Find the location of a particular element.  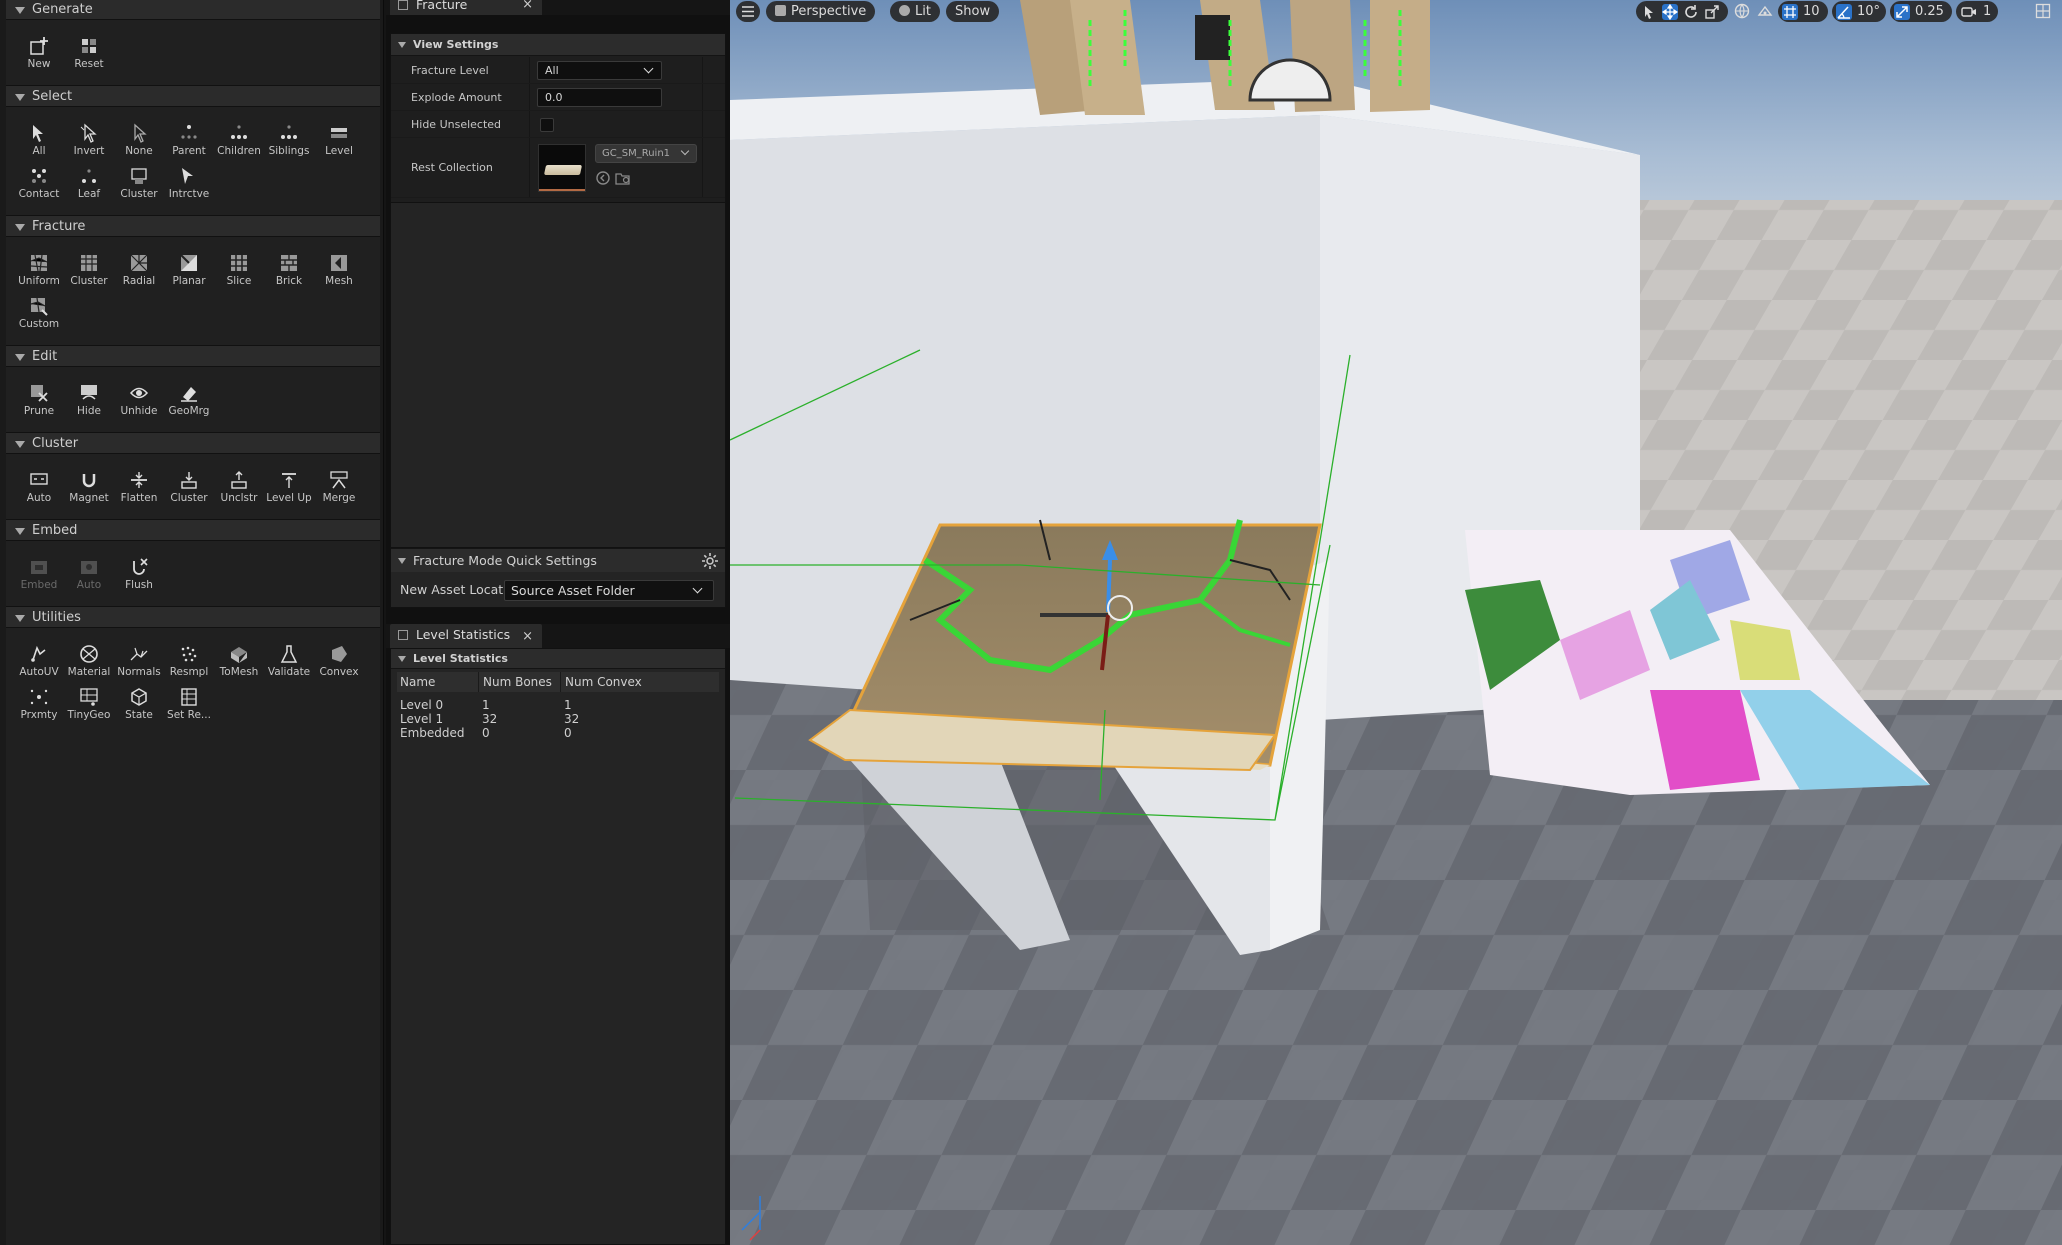

tool-util-material: Material is located at coordinates (89, 666).